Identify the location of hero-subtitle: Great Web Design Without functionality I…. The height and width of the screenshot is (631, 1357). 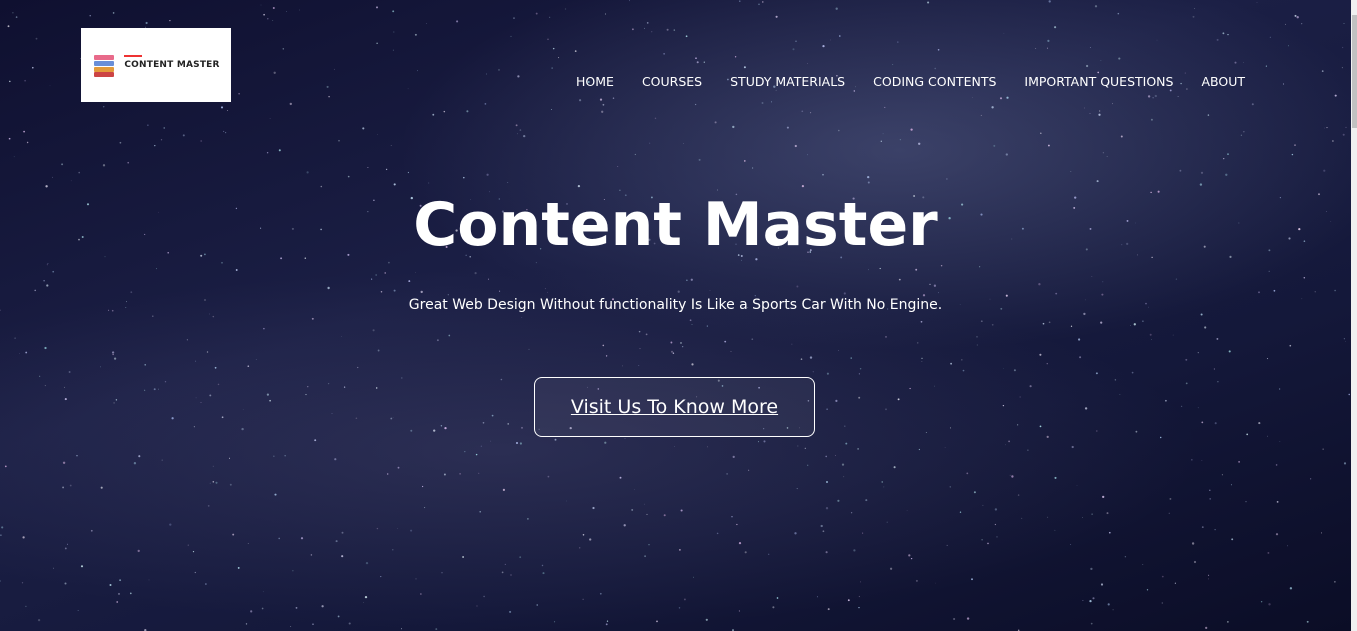
(675, 305).